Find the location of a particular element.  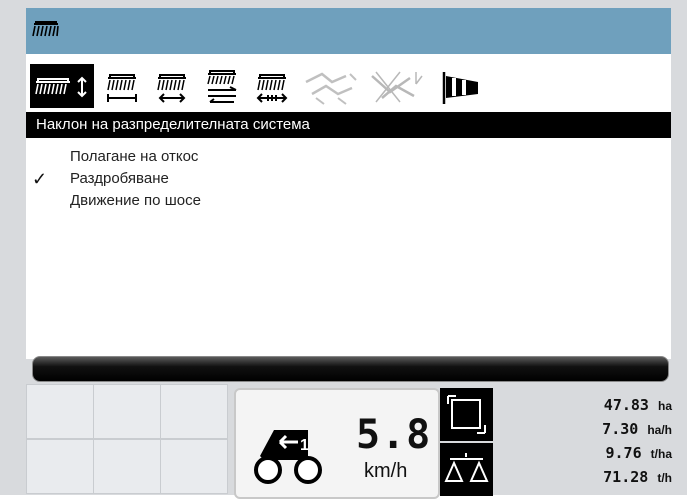

tool-harrow-width is located at coordinates (122, 87).